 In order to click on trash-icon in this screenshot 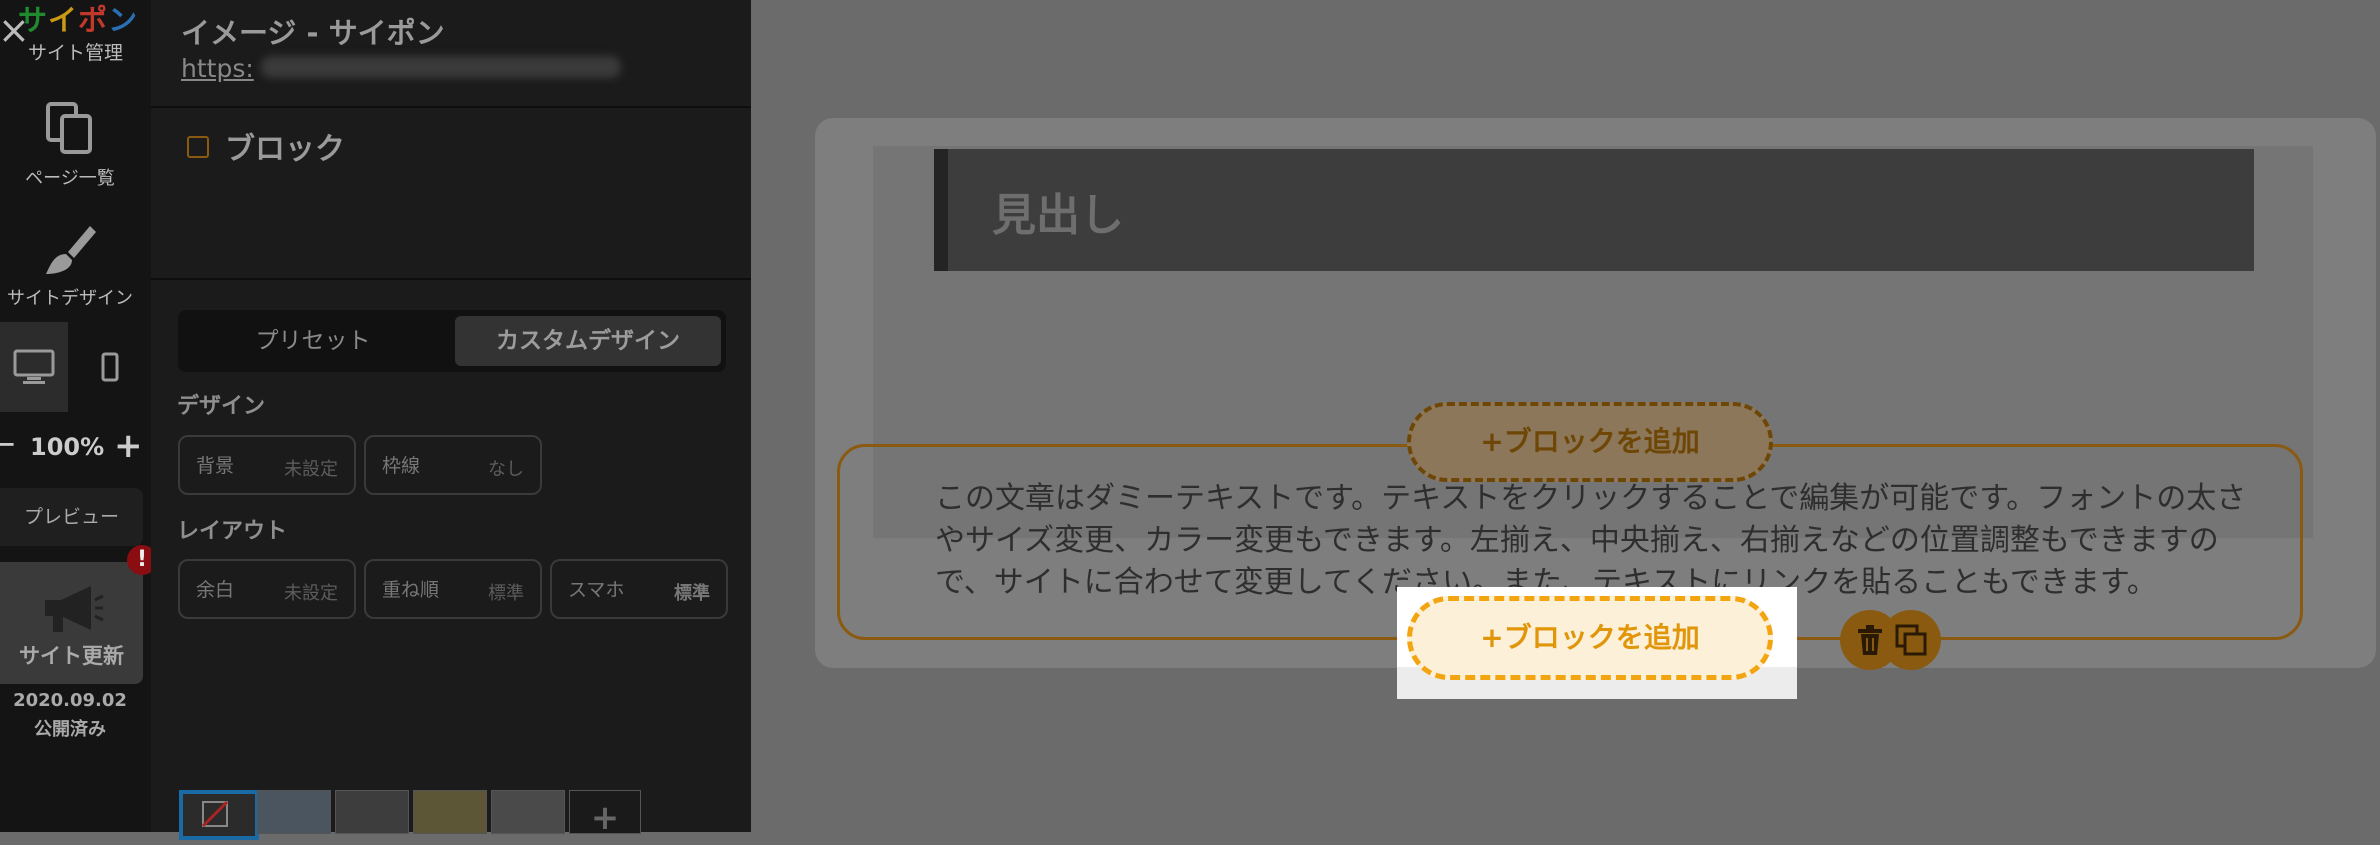, I will do `click(1870, 640)`.